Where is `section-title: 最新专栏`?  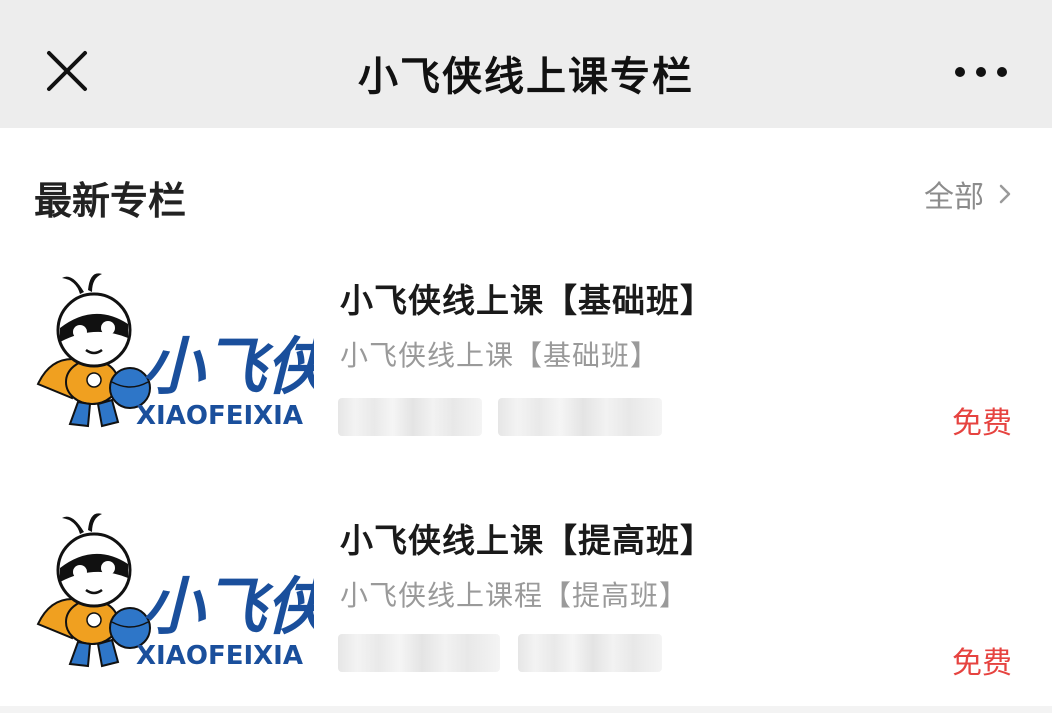 section-title: 最新专栏 is located at coordinates (110, 201).